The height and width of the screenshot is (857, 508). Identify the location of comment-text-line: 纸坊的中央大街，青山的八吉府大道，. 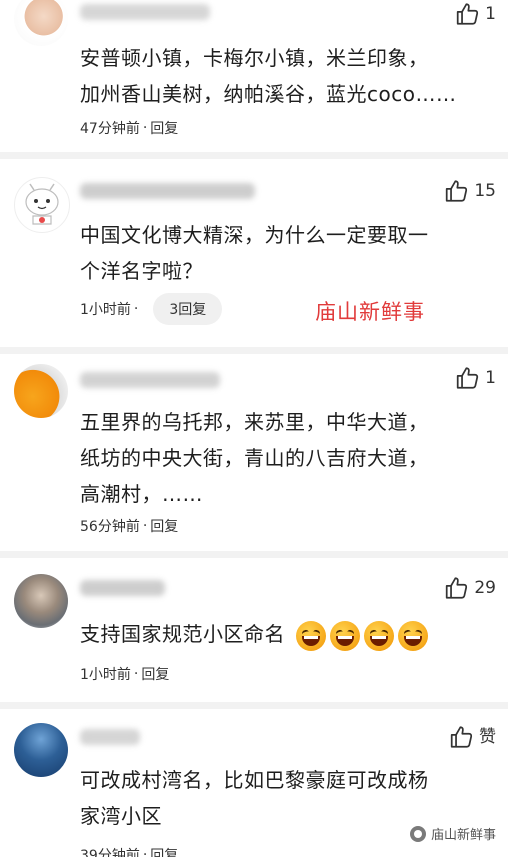
(254, 458).